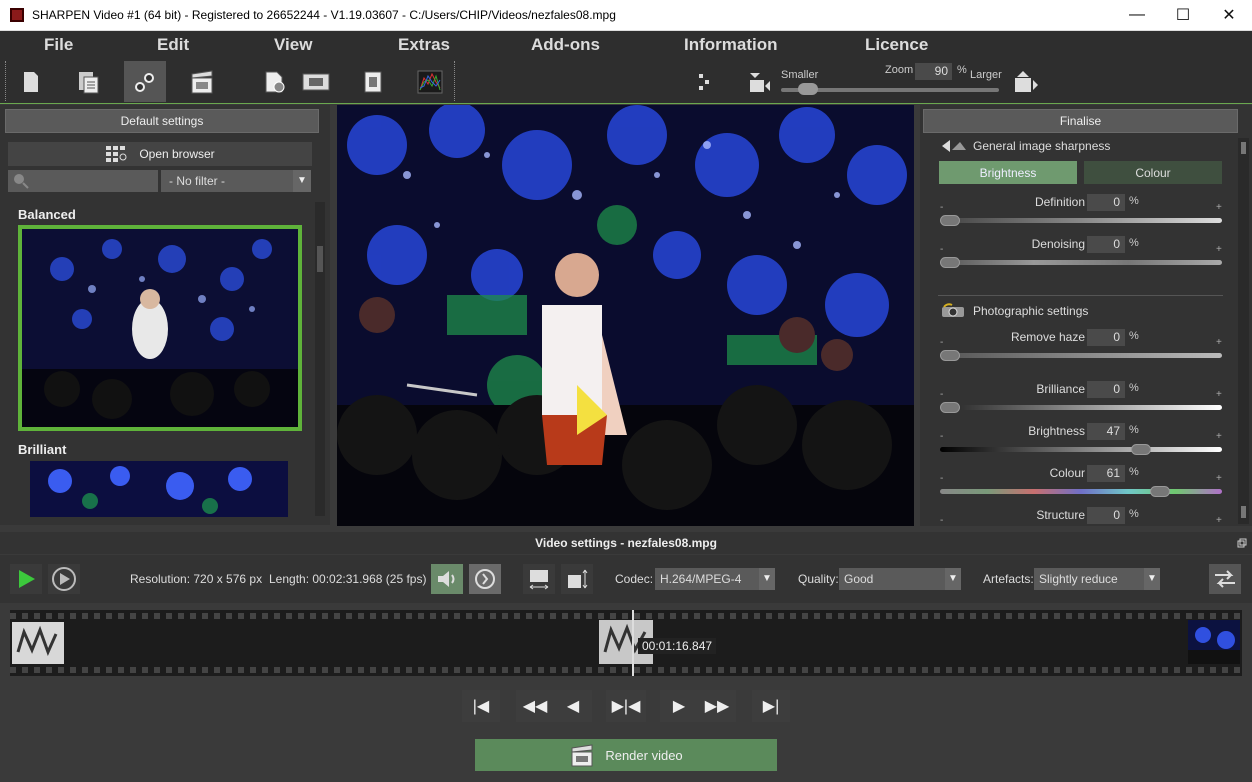  What do you see at coordinates (1081, 407) in the screenshot?
I see `brilliance-slider-track` at bounding box center [1081, 407].